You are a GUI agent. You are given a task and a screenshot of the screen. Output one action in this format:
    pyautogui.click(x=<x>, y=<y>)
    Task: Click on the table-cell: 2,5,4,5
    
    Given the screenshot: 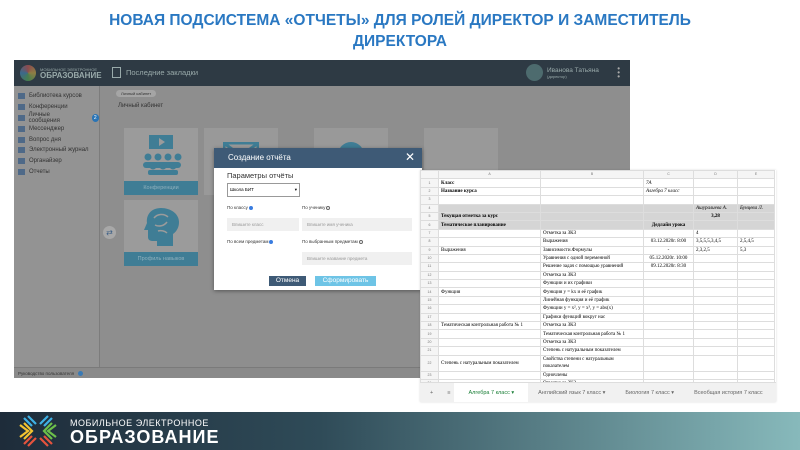 What is the action you would take?
    pyautogui.click(x=756, y=242)
    